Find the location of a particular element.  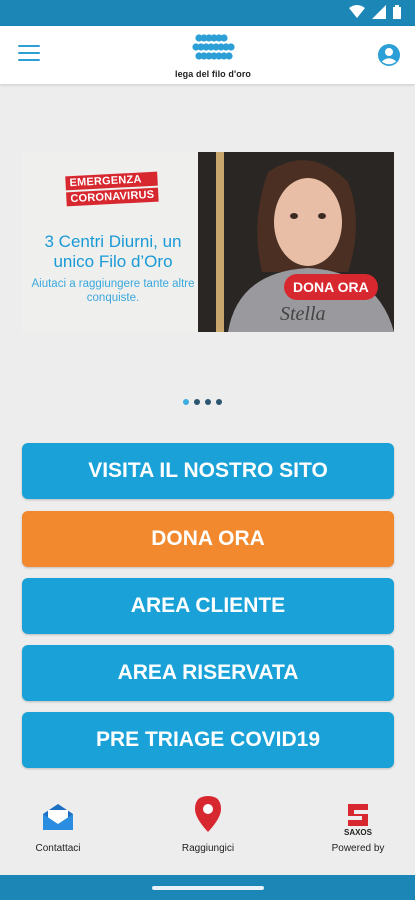

nav-reach-us-label: Raggiungici is located at coordinates (208, 848).